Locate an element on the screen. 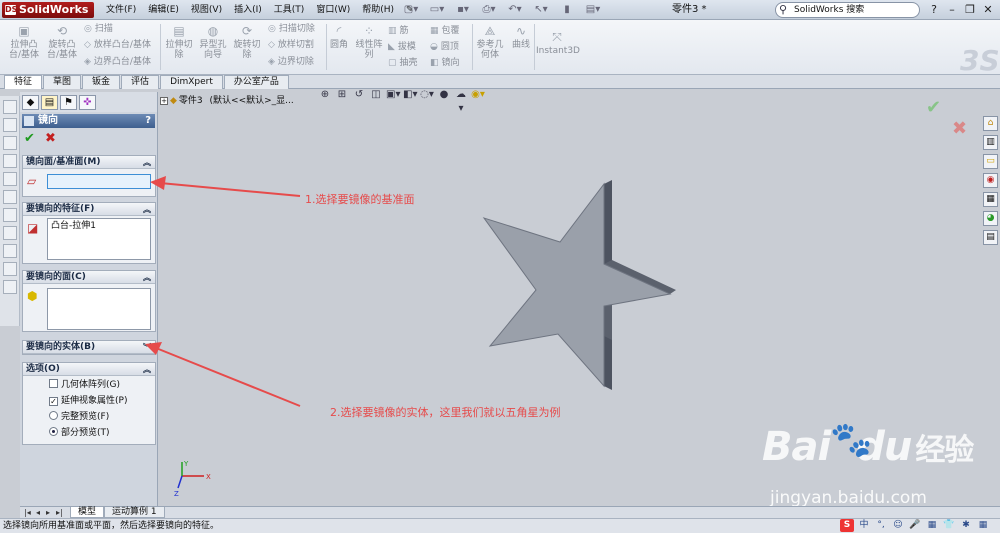 This screenshot has height=533, width=1000. microphone-icon: 🎤 is located at coordinates (915, 525).